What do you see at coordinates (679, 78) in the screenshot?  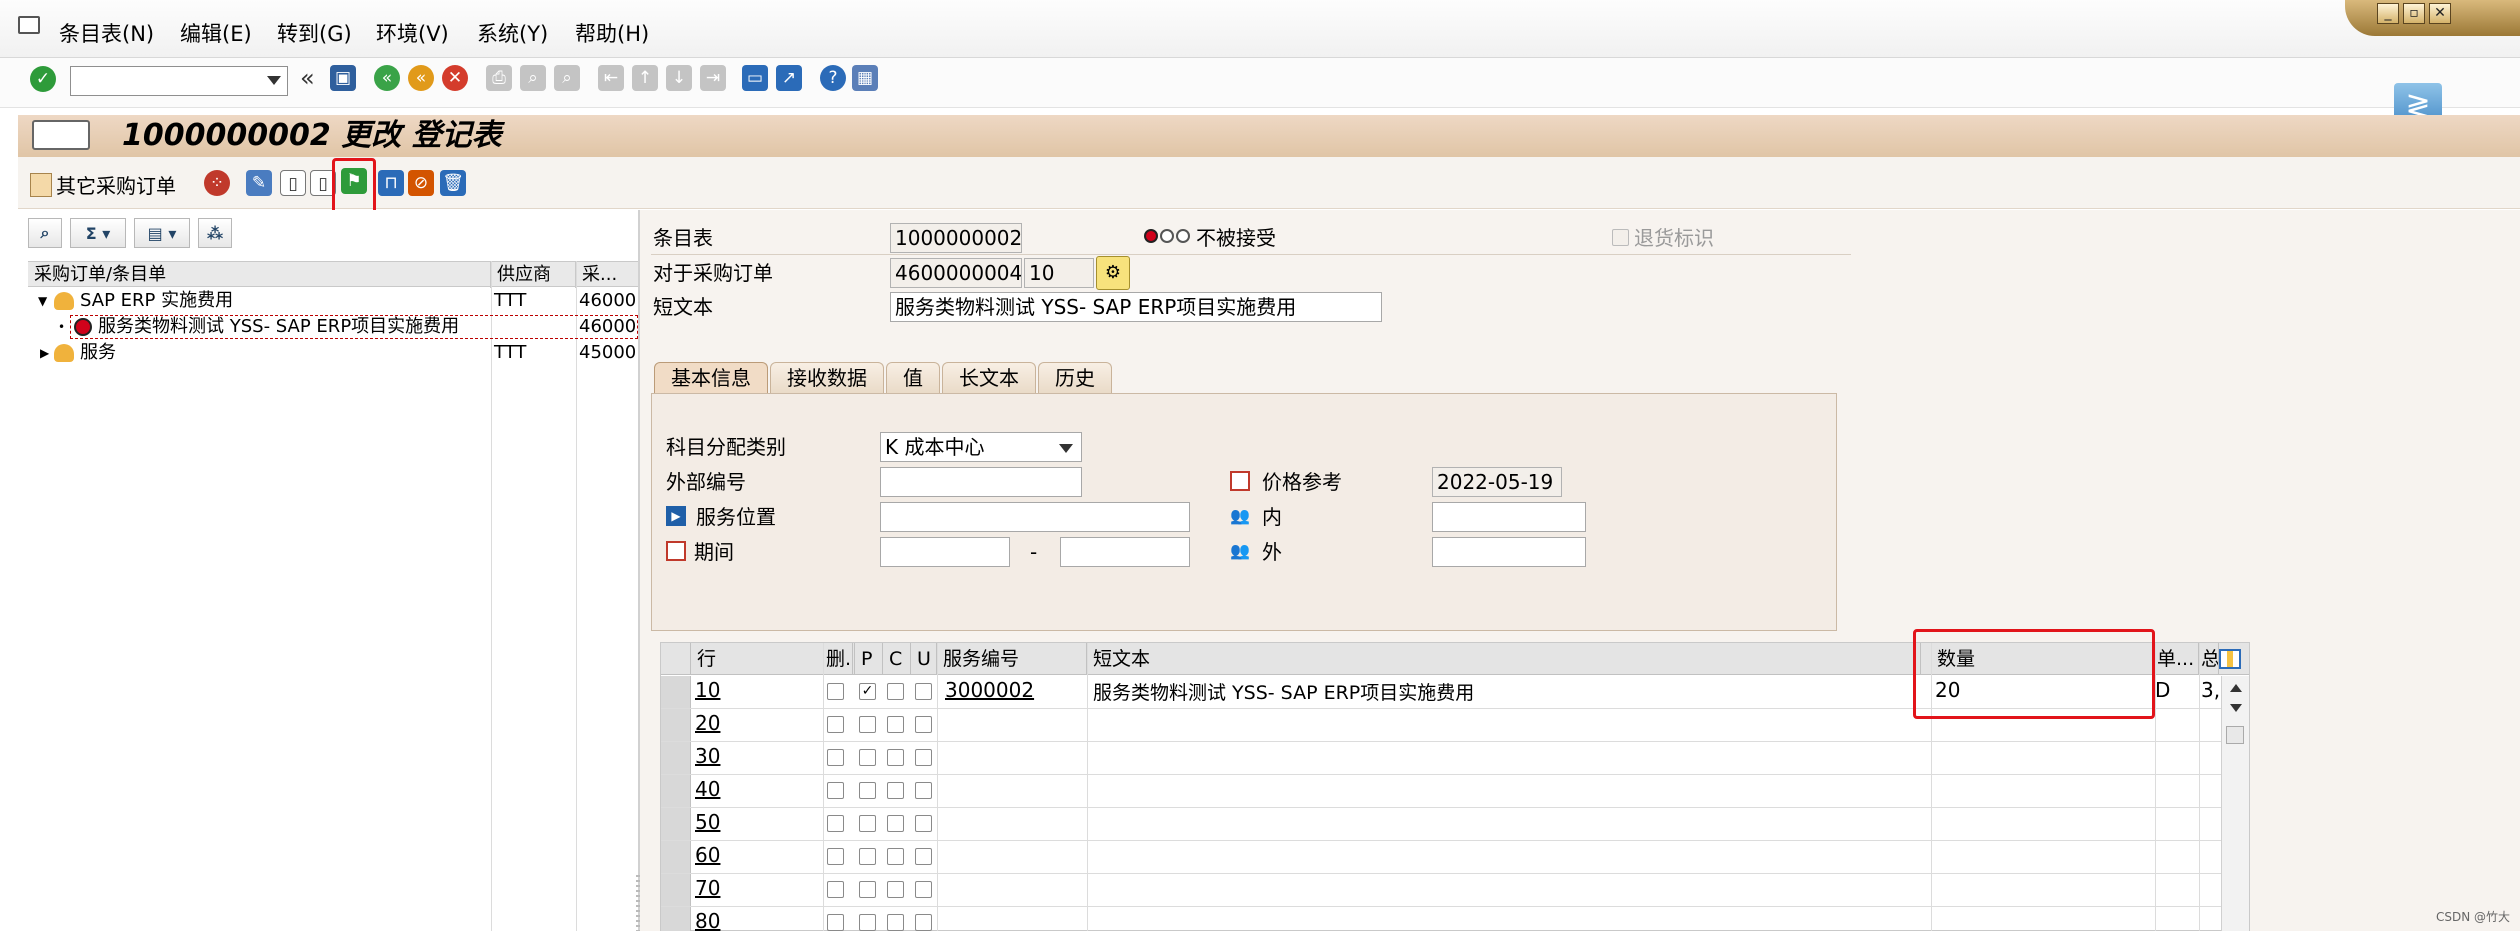 I see `next-page-icon: ↓` at bounding box center [679, 78].